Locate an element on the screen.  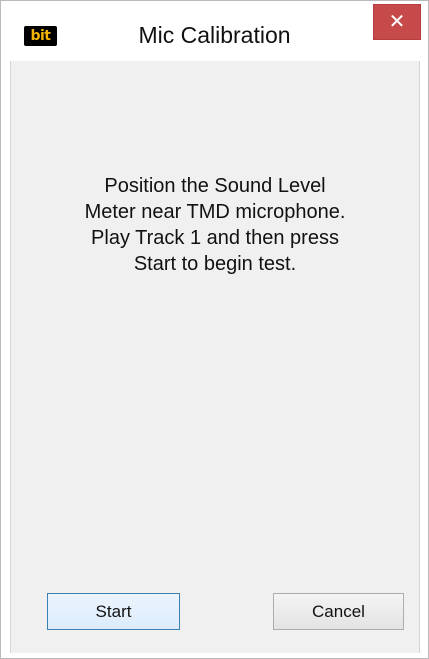
instruction-line-3: Play Track 1 and then press is located at coordinates (215, 238).